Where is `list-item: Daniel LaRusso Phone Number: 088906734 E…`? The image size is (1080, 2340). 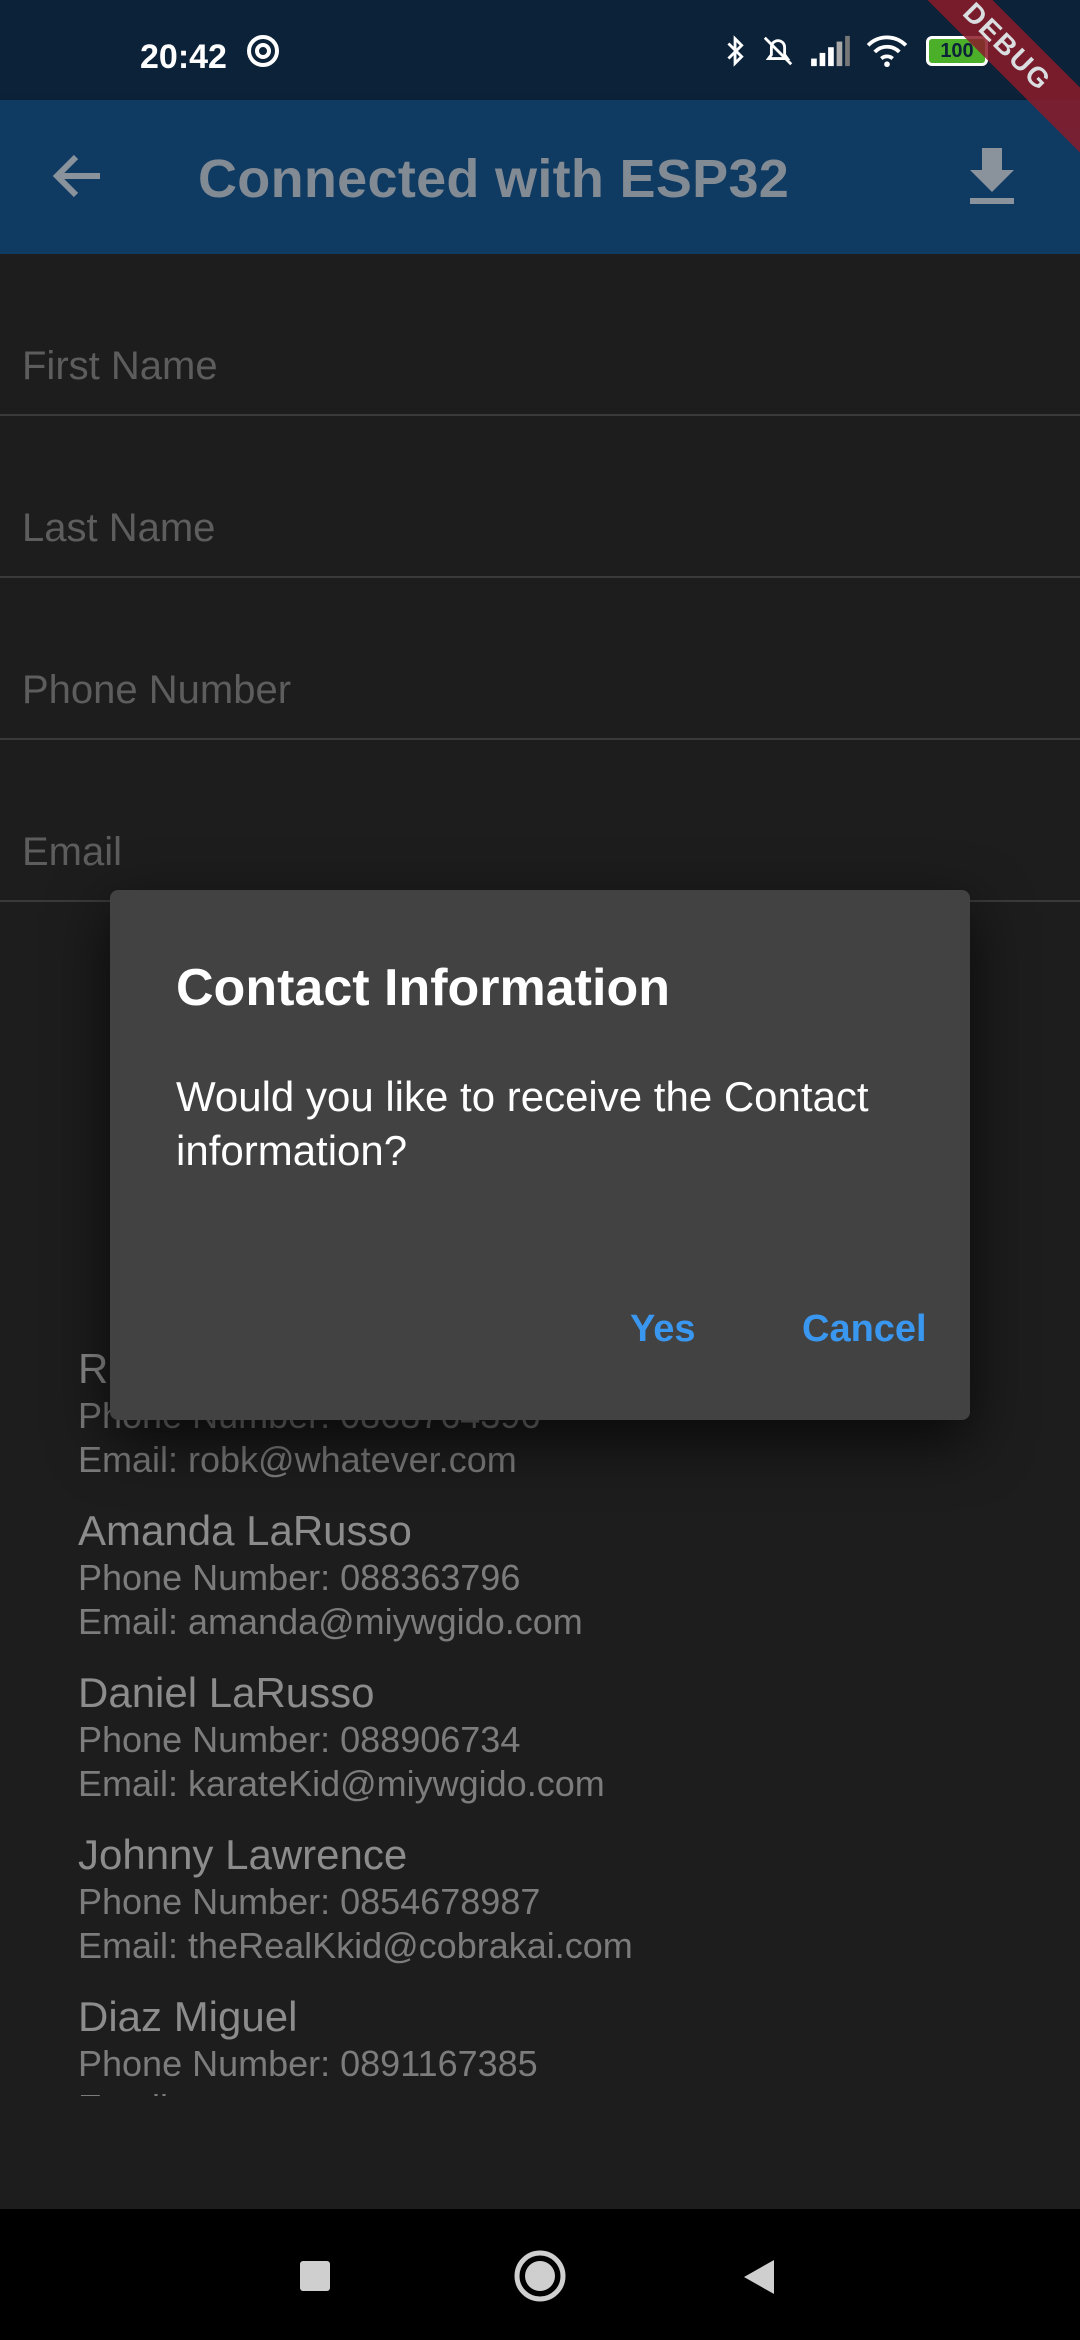
list-item: Daniel LaRusso Phone Number: 088906734 E… is located at coordinates (578, 1749).